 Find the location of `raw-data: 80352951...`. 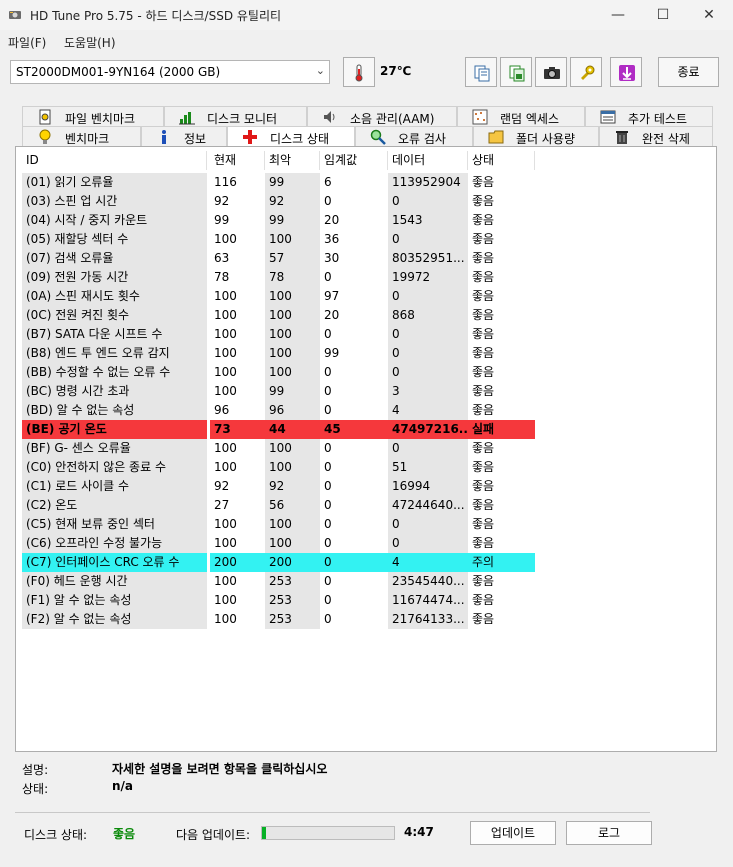

raw-data: 80352951... is located at coordinates (428, 258).